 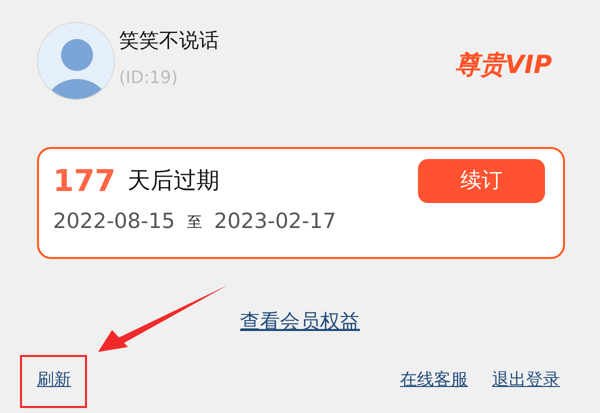 What do you see at coordinates (84, 182) in the screenshot?
I see `days-count: 177` at bounding box center [84, 182].